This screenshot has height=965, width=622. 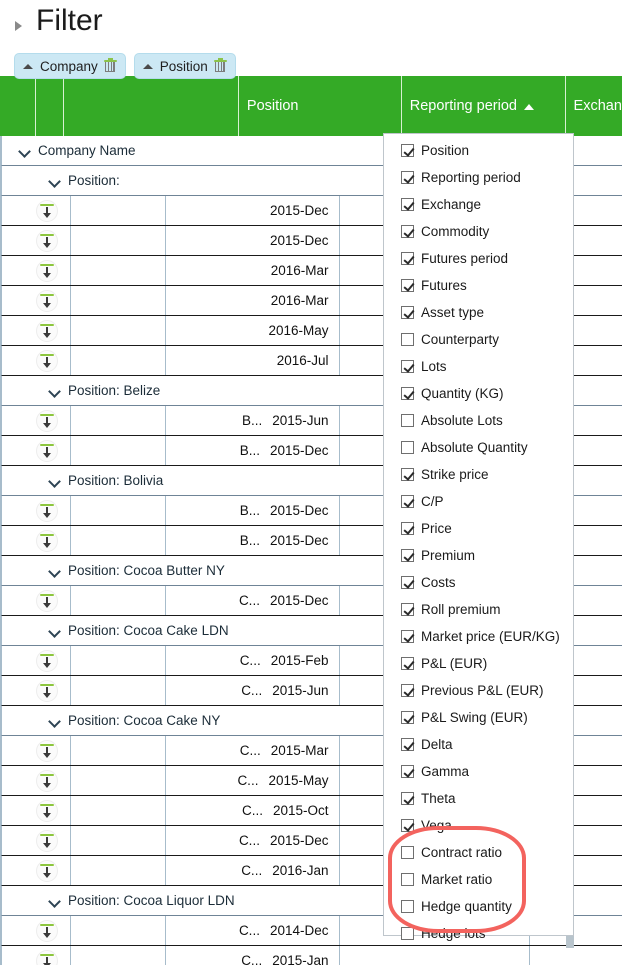 I want to click on column-chooser-item: Theta, so click(x=478, y=798).